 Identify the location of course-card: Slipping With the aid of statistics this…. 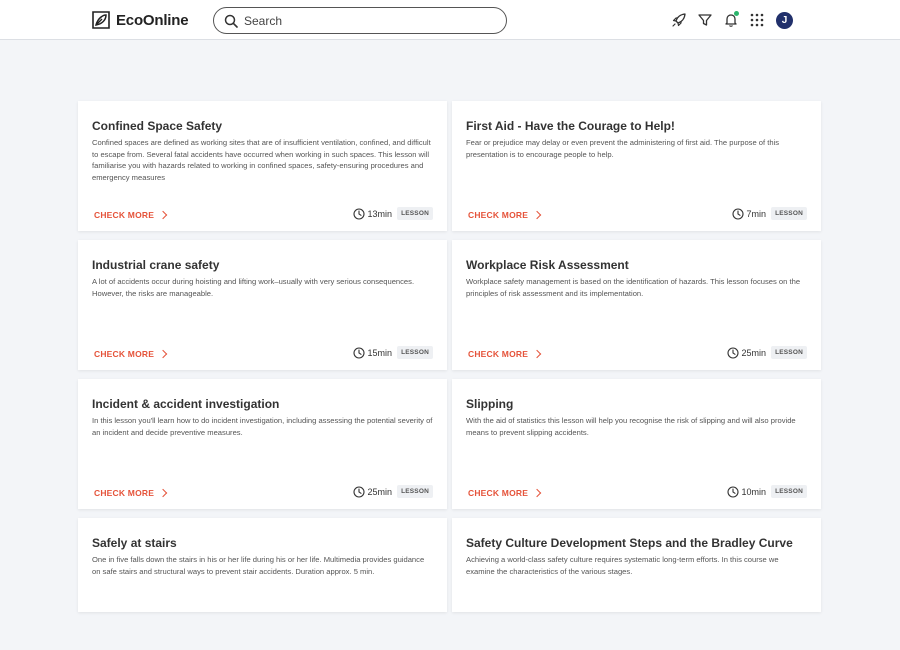
(636, 444).